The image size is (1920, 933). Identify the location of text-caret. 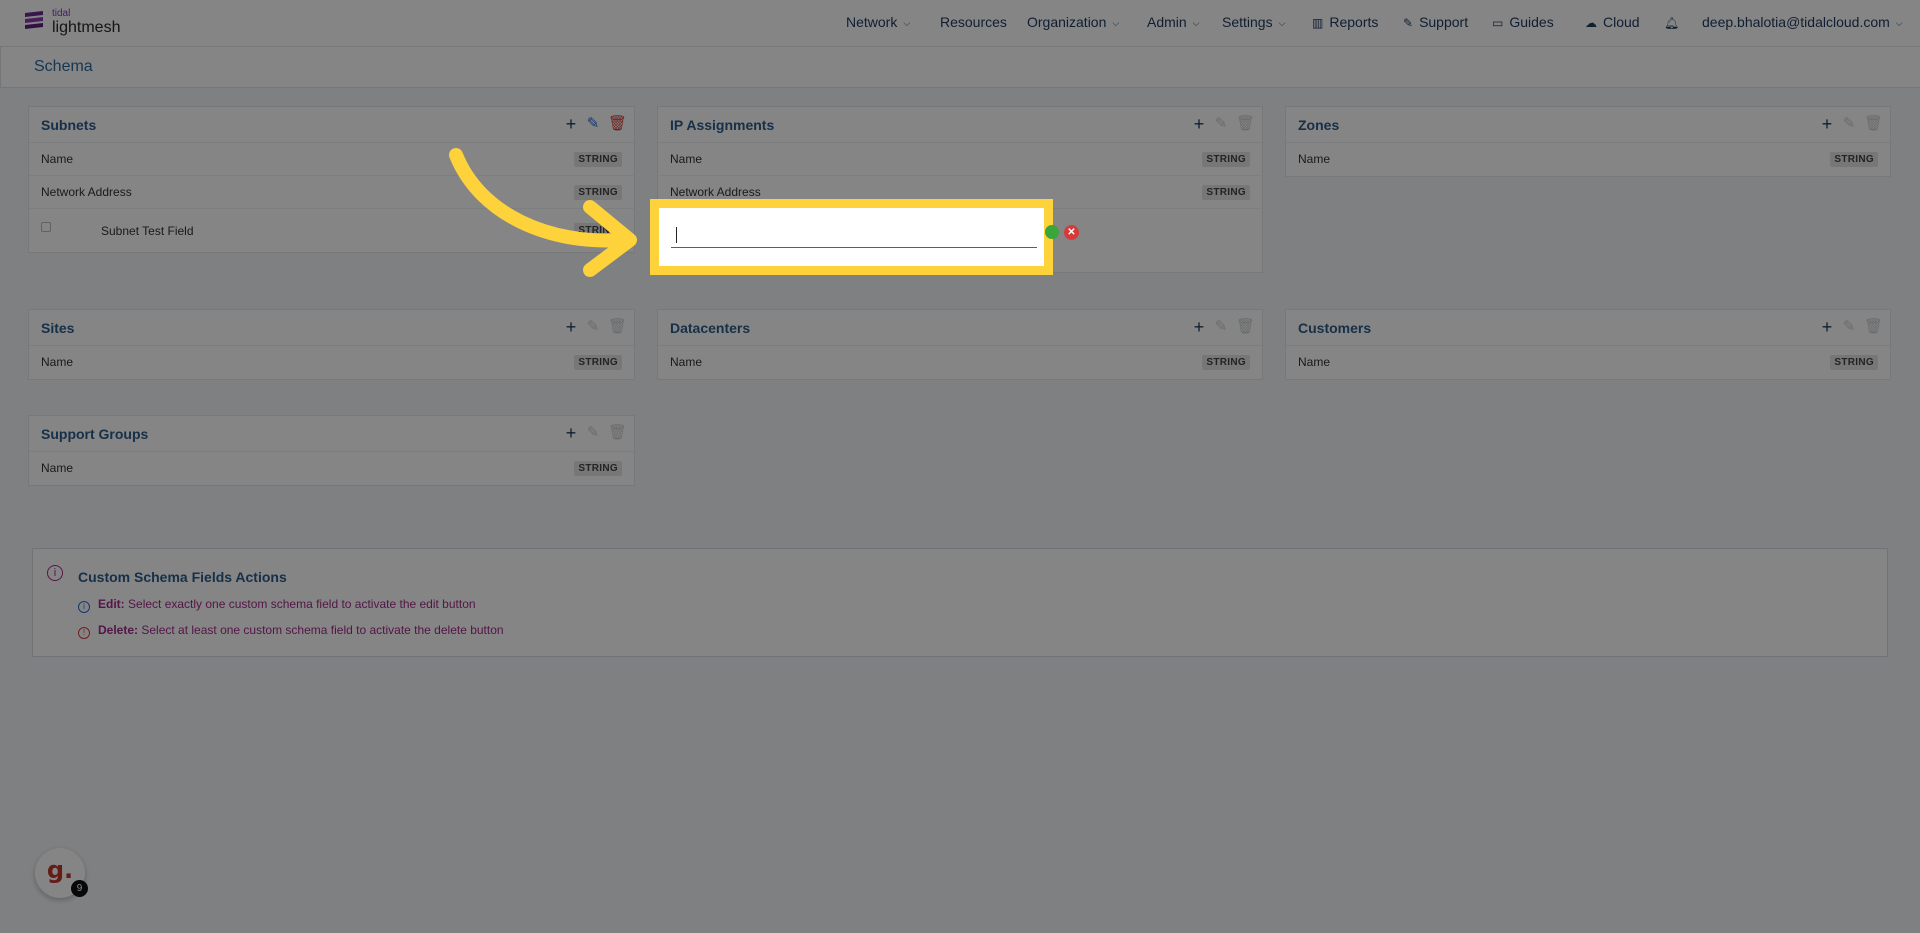
(676, 235).